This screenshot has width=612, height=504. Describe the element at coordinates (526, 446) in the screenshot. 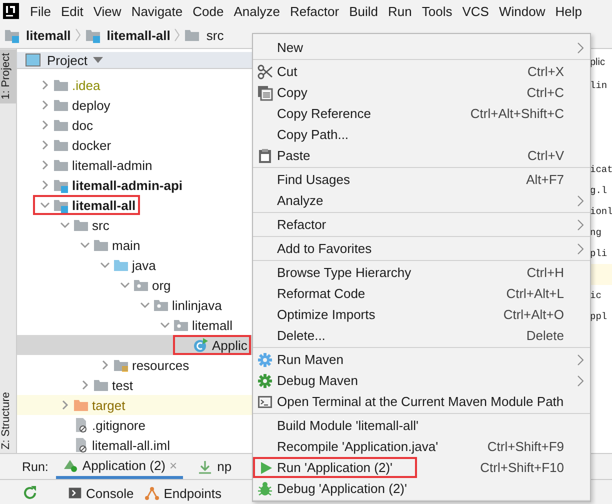

I see `shortcut-text: Ctrl+Shift+F9` at that location.